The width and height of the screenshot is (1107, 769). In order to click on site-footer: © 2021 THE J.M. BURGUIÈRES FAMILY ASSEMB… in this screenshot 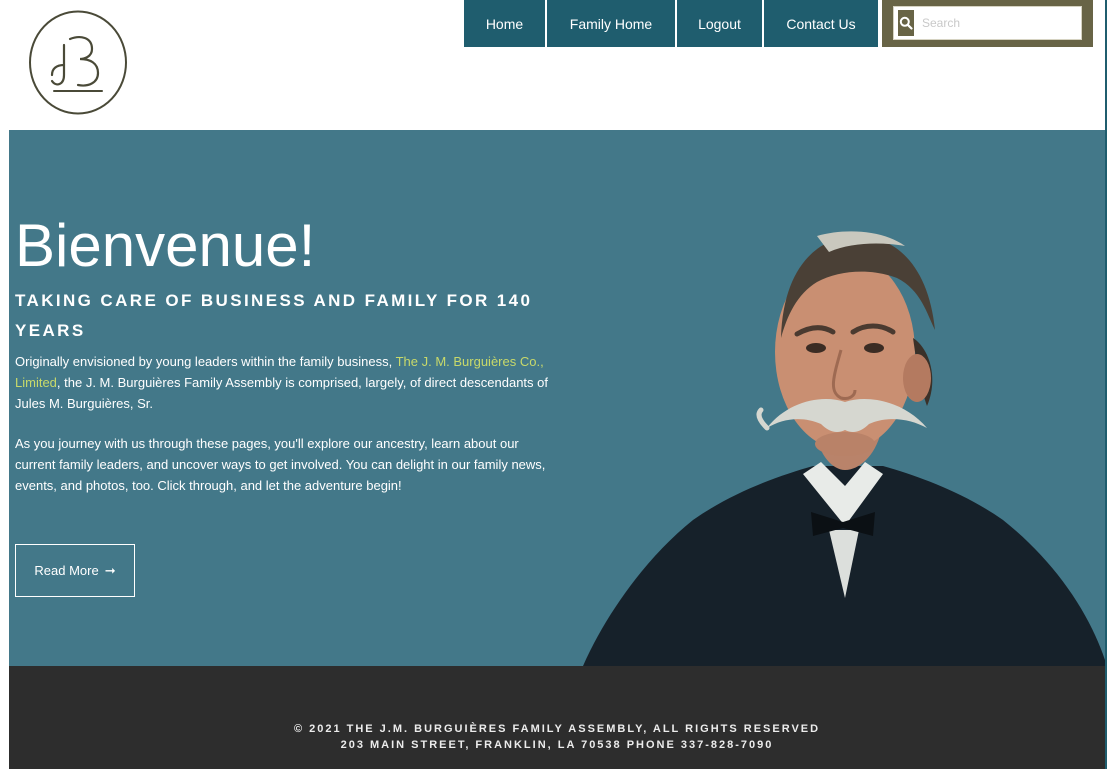, I will do `click(557, 717)`.